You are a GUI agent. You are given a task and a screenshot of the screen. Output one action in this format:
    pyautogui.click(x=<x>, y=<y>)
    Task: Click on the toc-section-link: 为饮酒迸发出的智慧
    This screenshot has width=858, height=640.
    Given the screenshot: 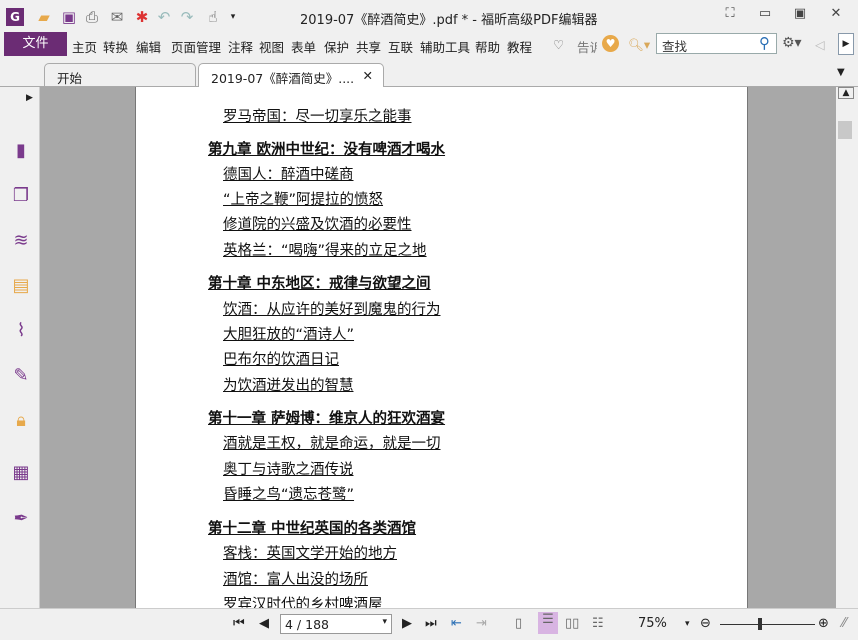 What is the action you would take?
    pyautogui.click(x=288, y=384)
    